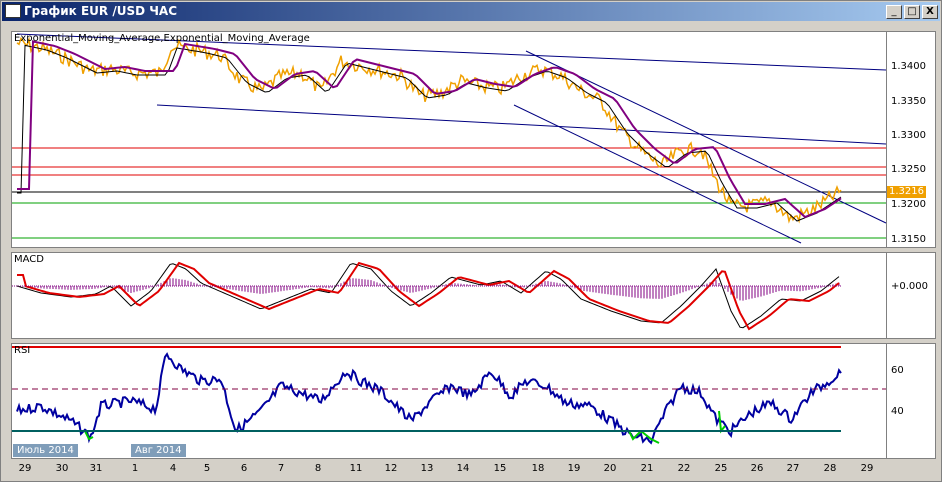 The height and width of the screenshot is (482, 942). What do you see at coordinates (793, 468) in the screenshot?
I see `time-tick: 27` at bounding box center [793, 468].